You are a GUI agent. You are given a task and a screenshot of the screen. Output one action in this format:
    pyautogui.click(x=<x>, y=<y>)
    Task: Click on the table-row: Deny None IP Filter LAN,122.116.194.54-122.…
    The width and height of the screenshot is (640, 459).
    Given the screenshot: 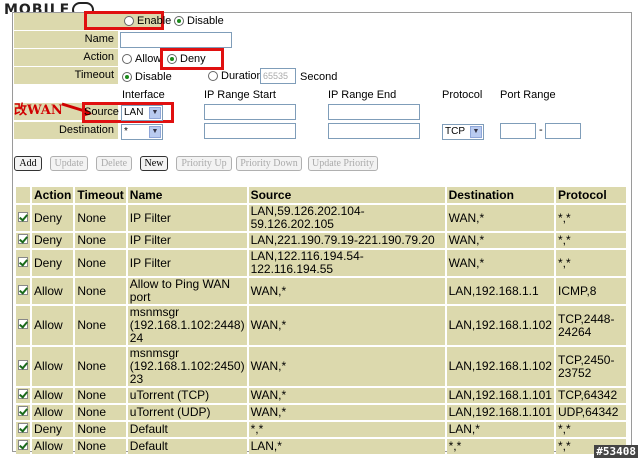 What is the action you would take?
    pyautogui.click(x=321, y=263)
    